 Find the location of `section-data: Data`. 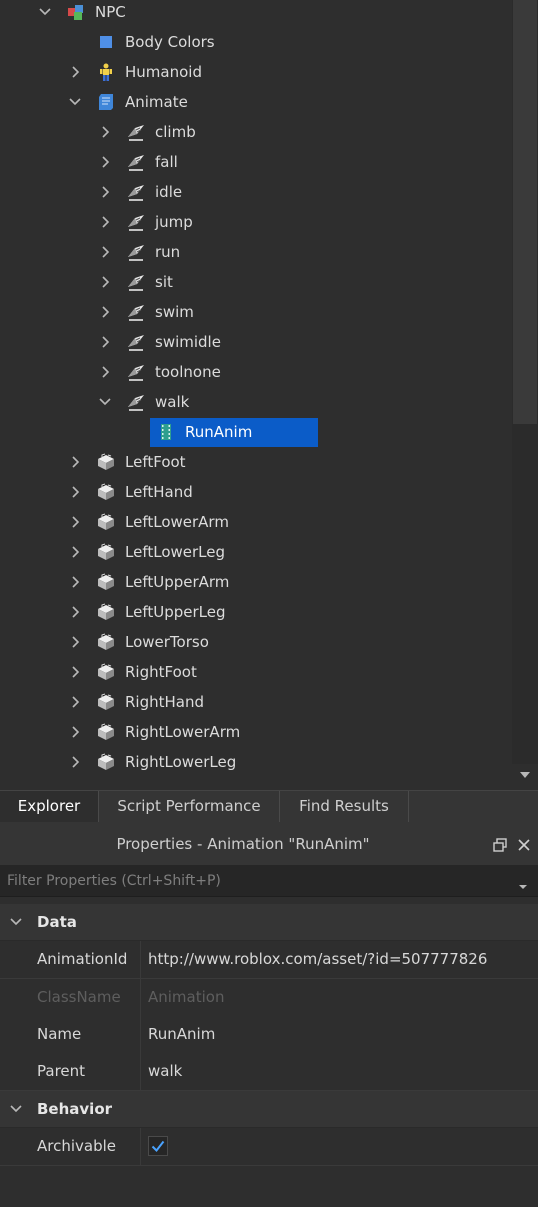

section-data: Data is located at coordinates (269, 922).